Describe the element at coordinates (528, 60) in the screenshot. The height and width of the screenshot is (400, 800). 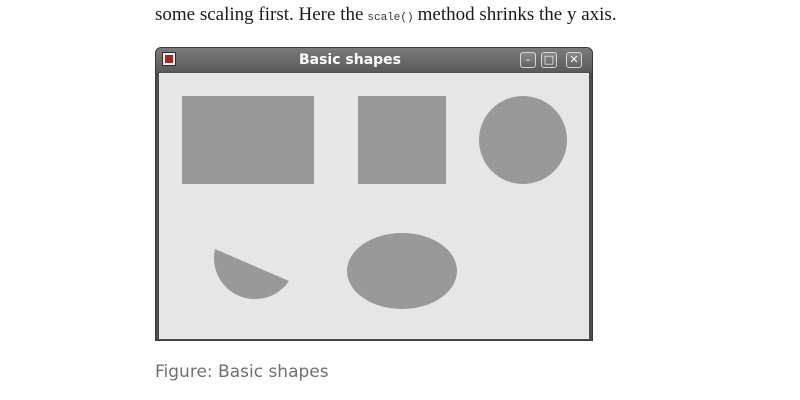
I see `minimize-button: –` at that location.